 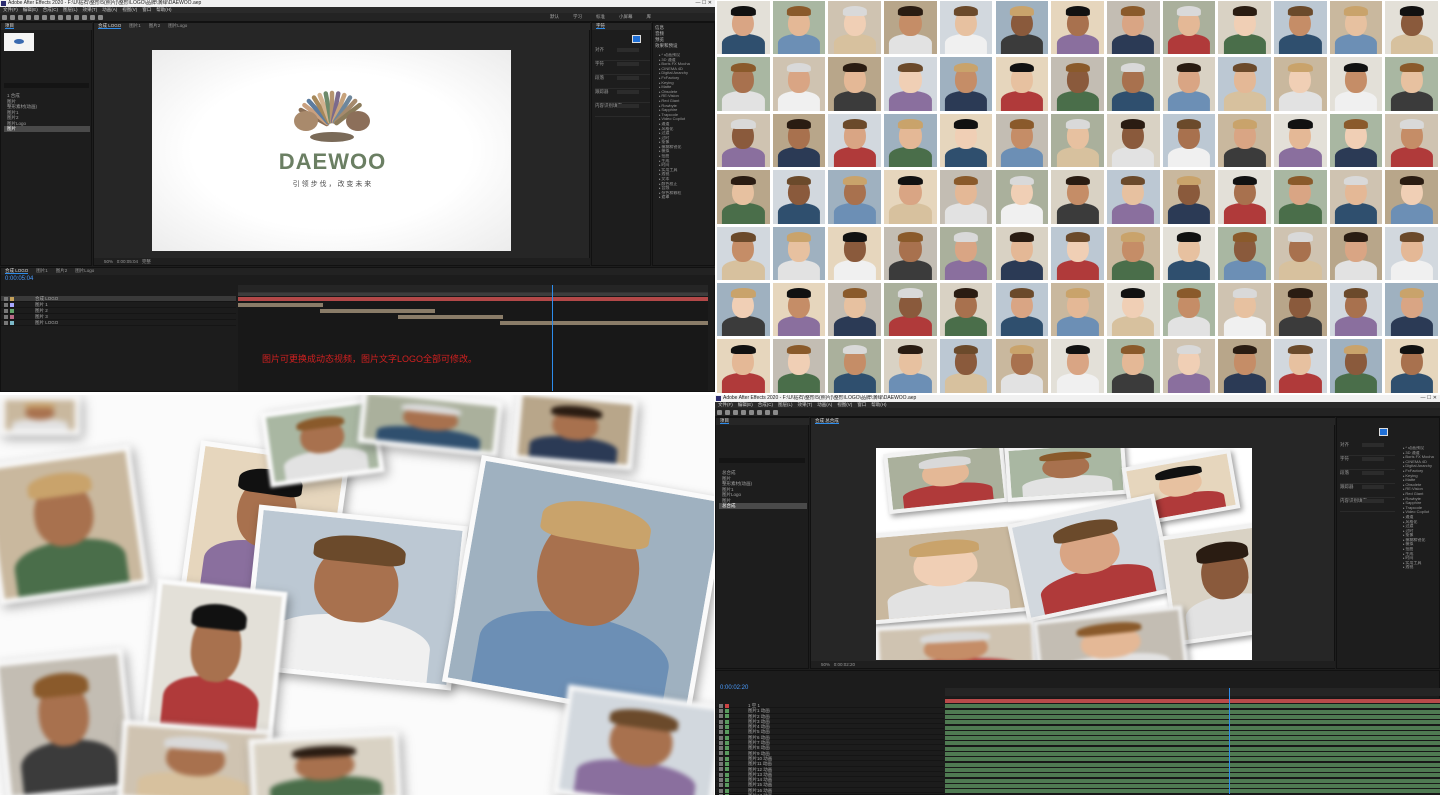 I want to click on brush-tool-icon, so click(x=76, y=17).